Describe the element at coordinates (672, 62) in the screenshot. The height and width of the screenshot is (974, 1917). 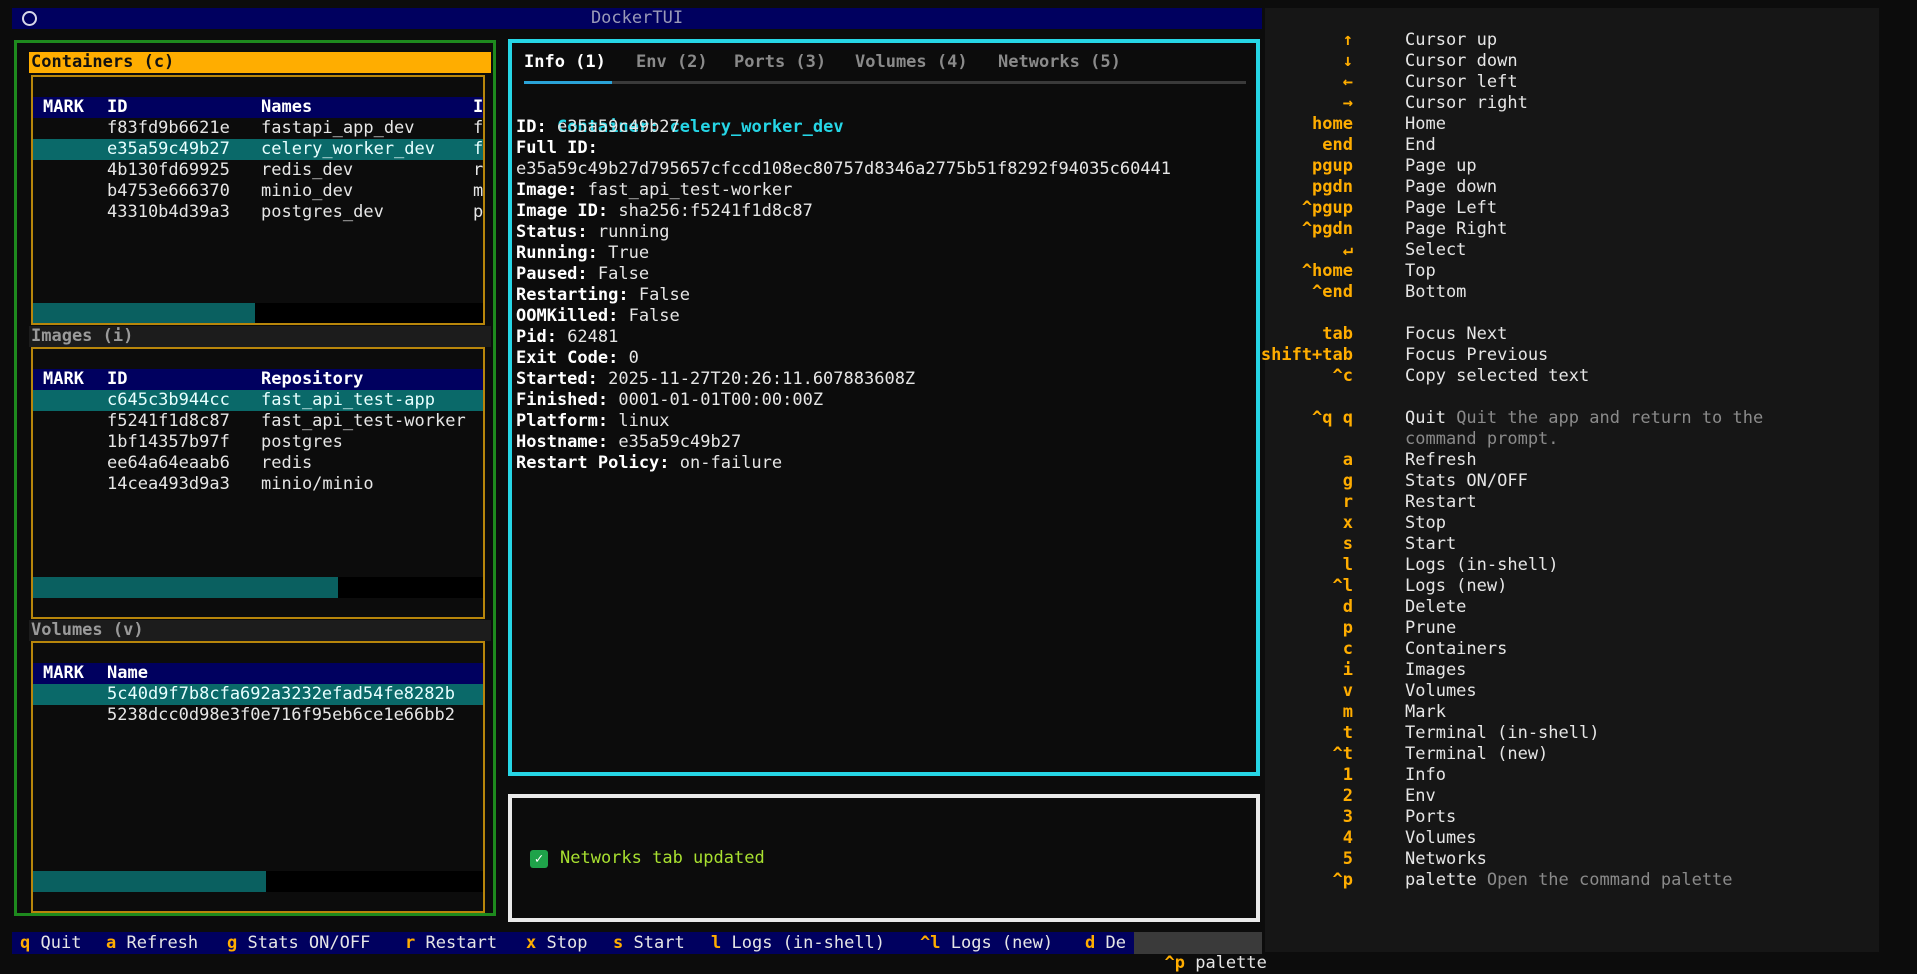
I see `tab-env: Env (2)` at that location.